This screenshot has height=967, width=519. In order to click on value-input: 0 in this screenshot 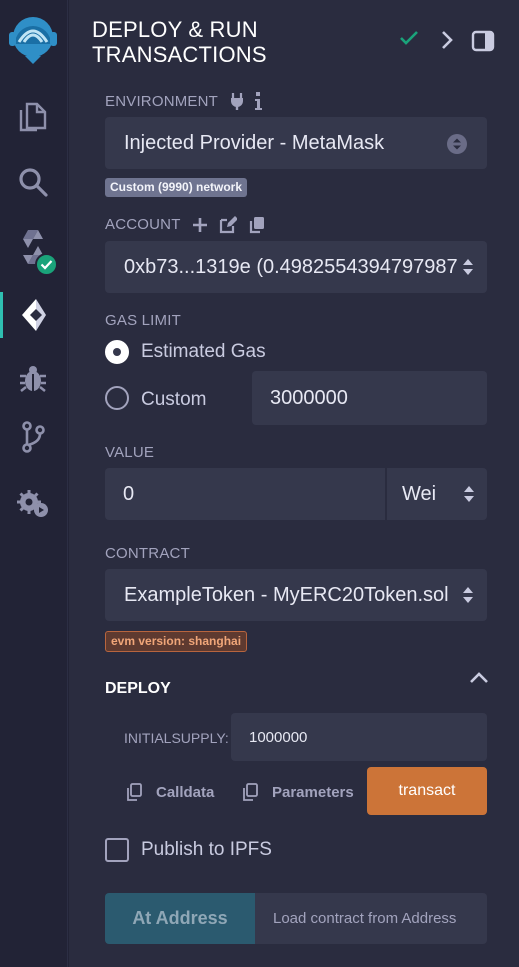, I will do `click(245, 494)`.